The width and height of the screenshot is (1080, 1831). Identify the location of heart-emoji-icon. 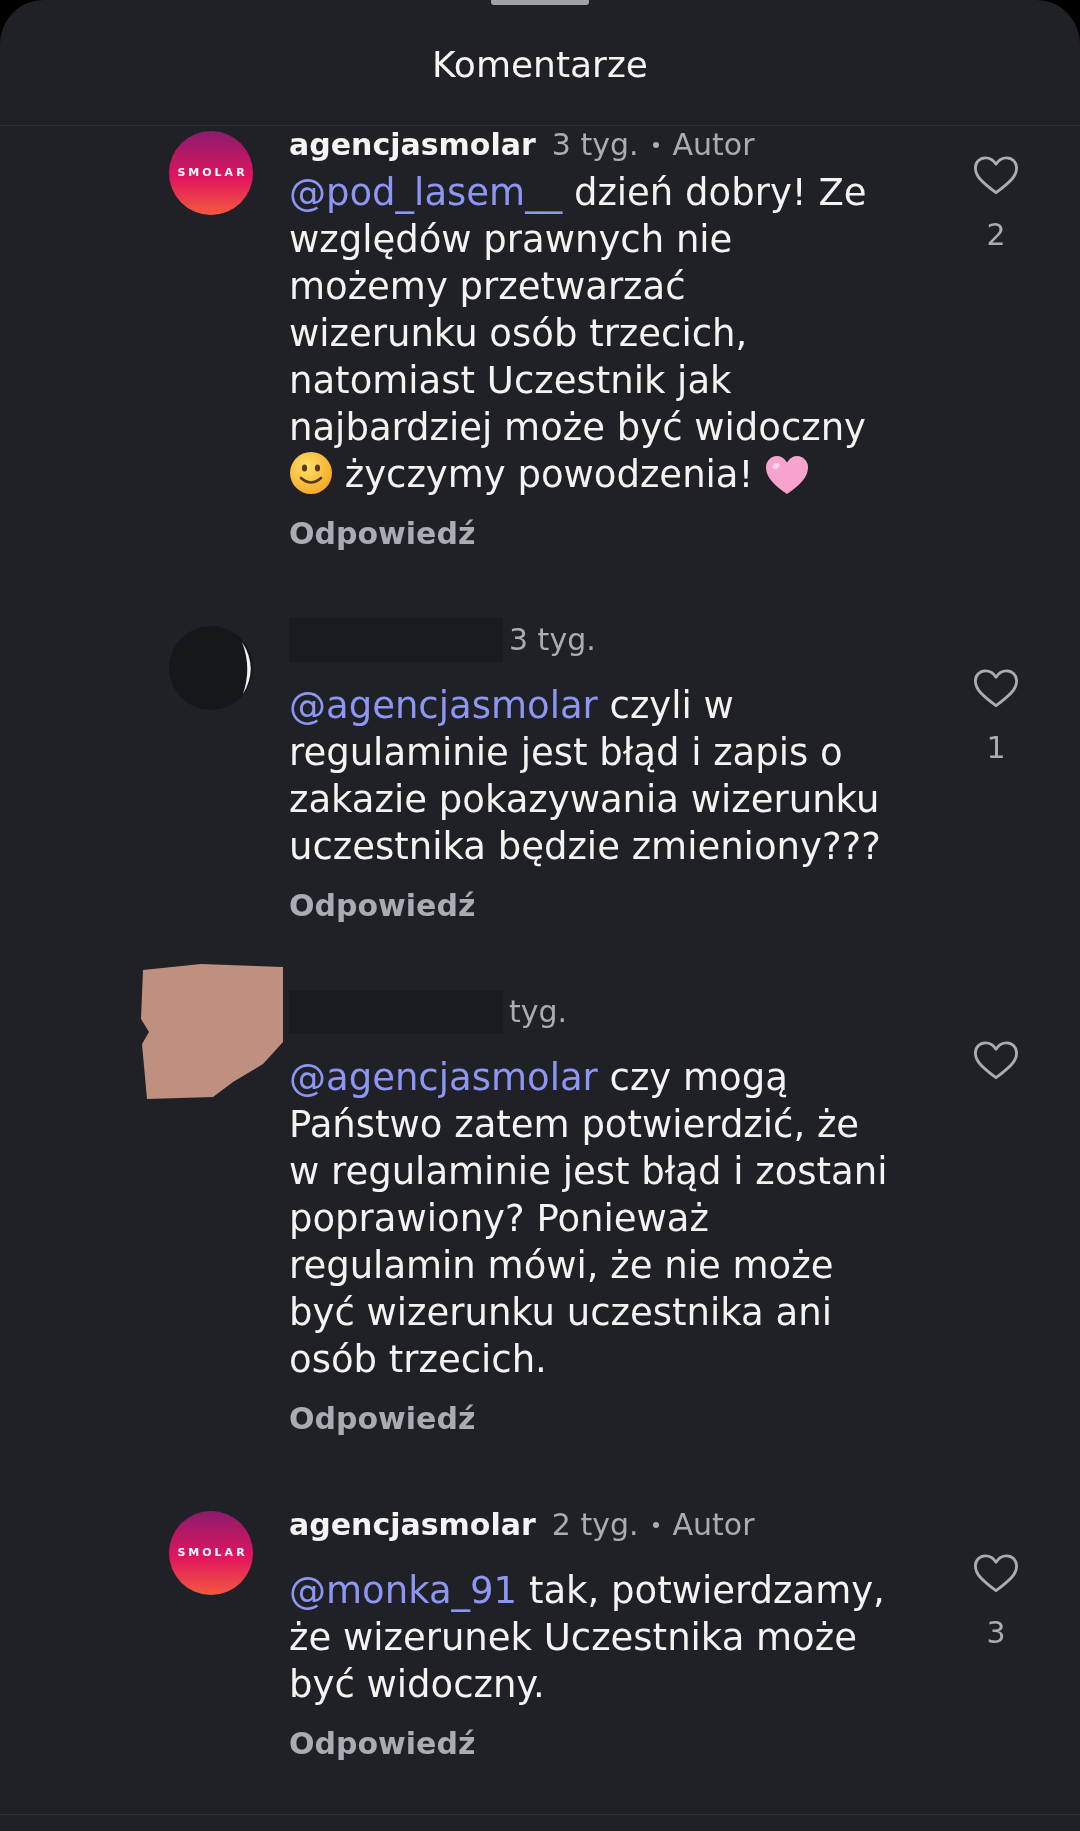
(787, 475).